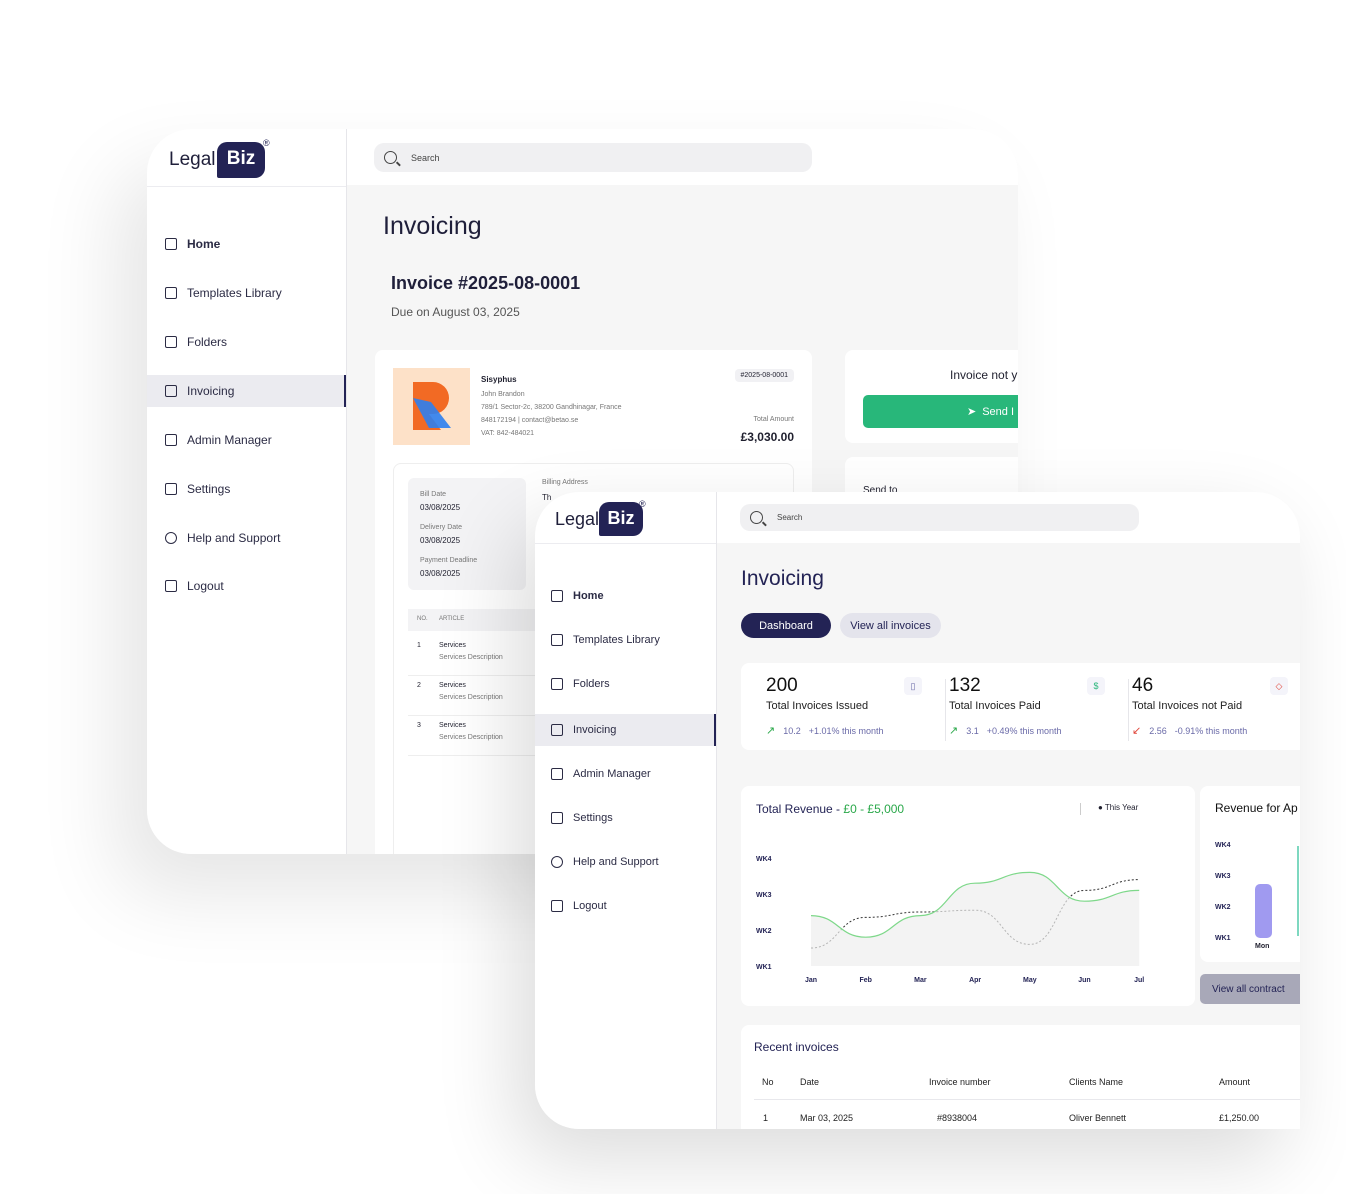 This screenshot has height=1194, width=1346. I want to click on legend-divider, so click(1080, 809).